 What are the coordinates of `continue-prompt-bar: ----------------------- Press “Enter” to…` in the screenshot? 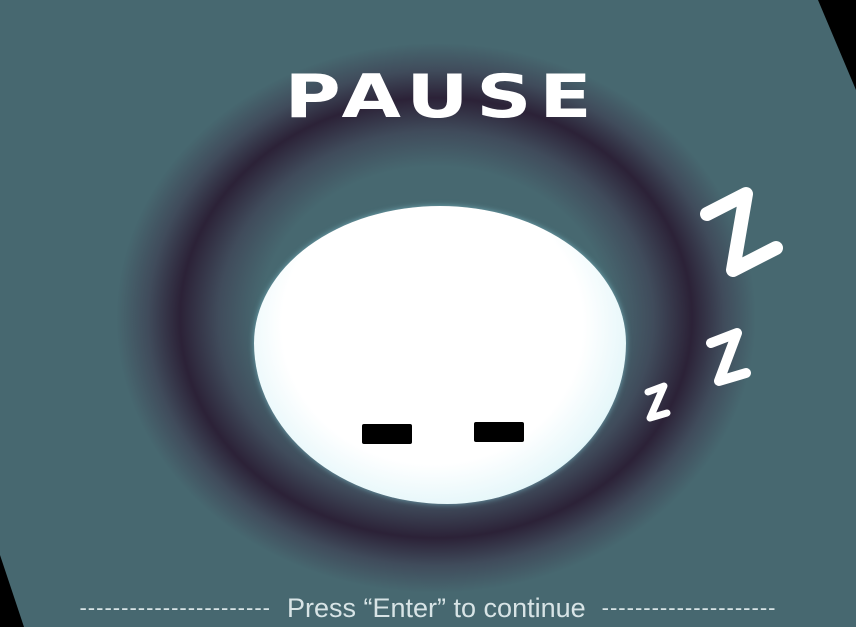 It's located at (428, 608).